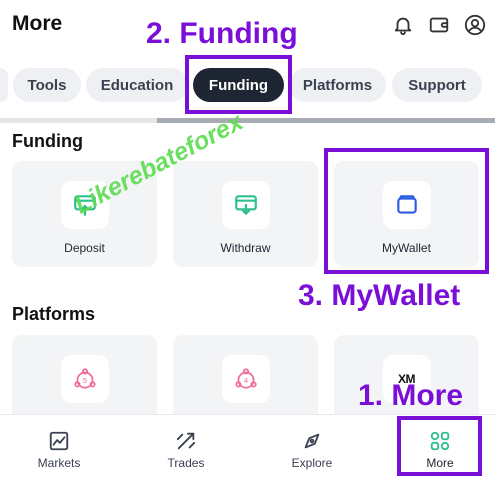 Image resolution: width=495 pixels, height=479 pixels. I want to click on deposit-label: Deposit, so click(84, 248).